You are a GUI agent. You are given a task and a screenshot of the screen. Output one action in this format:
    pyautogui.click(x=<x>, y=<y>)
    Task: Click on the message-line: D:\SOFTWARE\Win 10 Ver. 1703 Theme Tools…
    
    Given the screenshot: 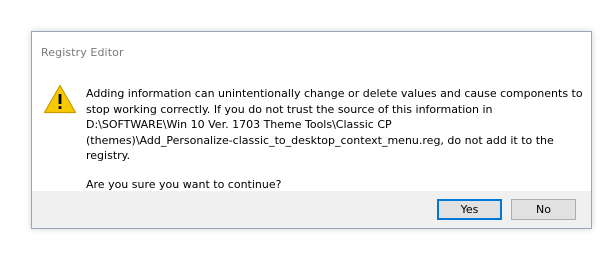 What is the action you would take?
    pyautogui.click(x=239, y=124)
    